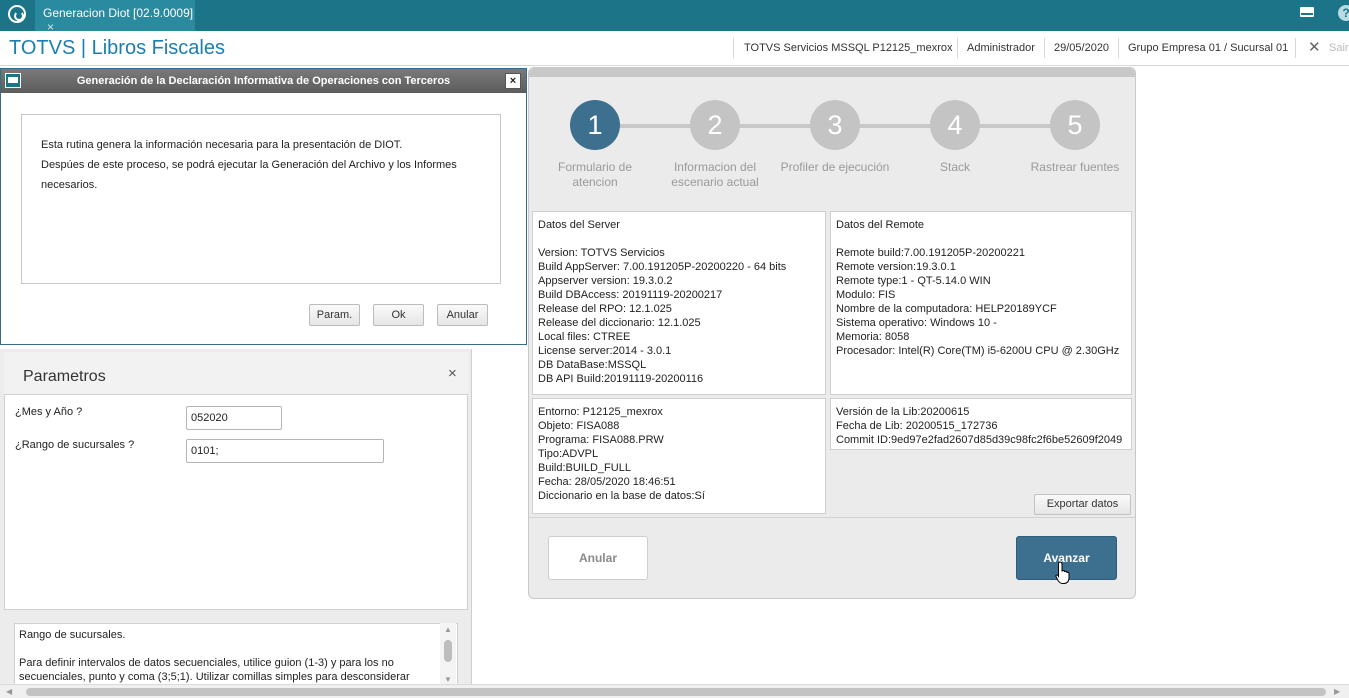  I want to click on env-line: Build:BUILD_FULL, so click(584, 468).